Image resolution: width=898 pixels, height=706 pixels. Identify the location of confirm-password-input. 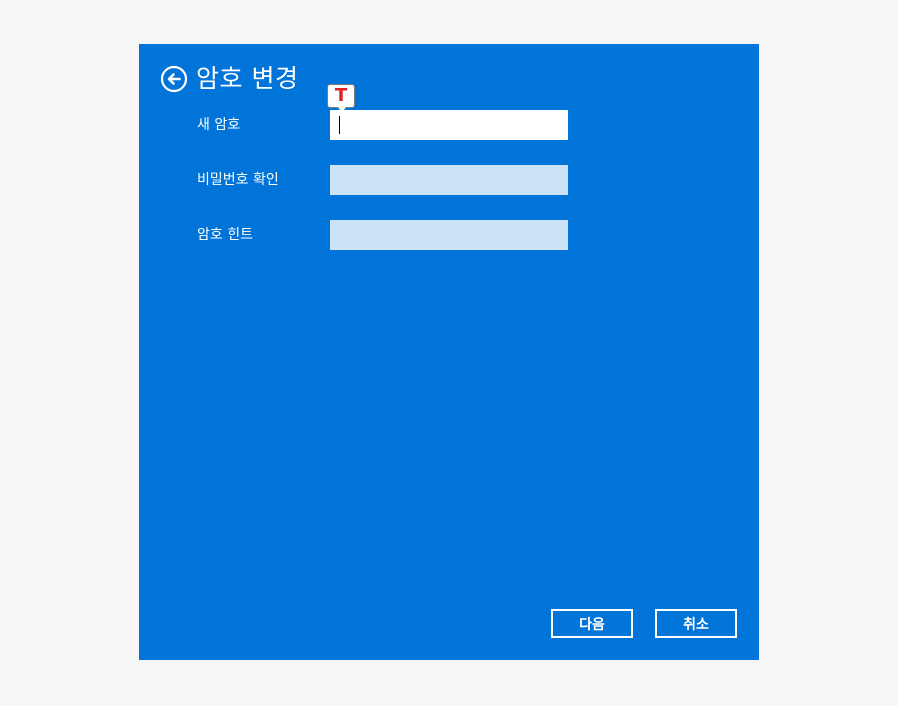
(449, 180).